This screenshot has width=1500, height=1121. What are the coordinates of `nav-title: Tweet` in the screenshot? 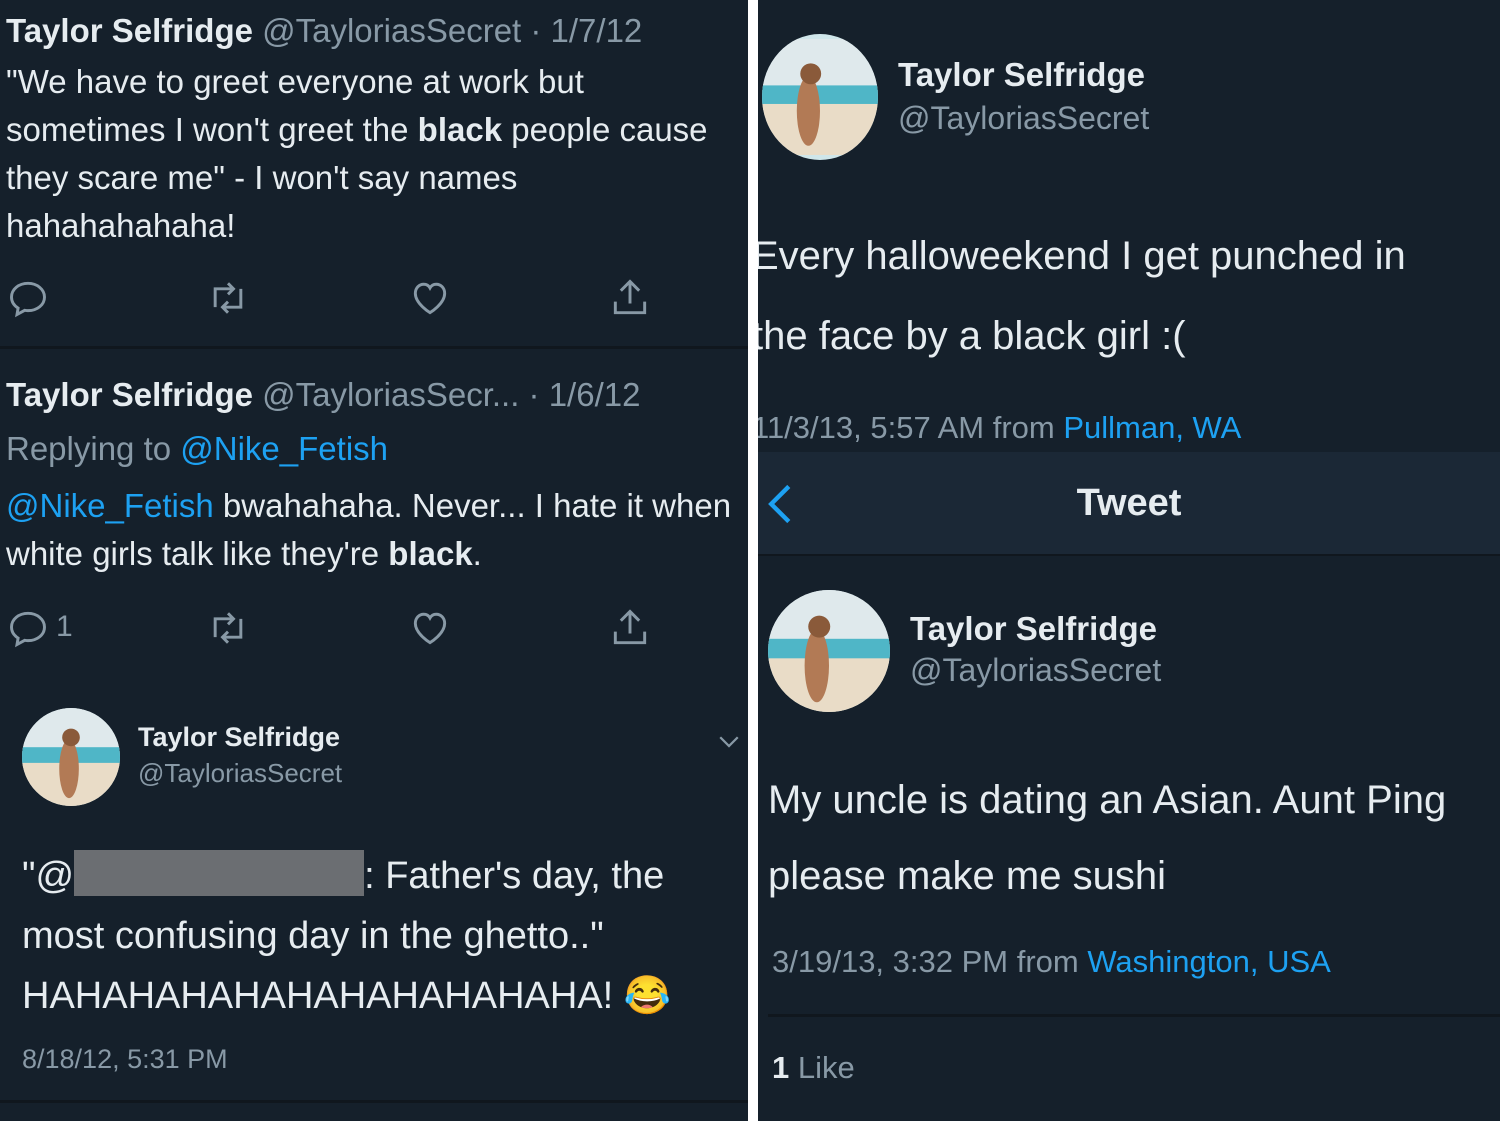 It's located at (1129, 503).